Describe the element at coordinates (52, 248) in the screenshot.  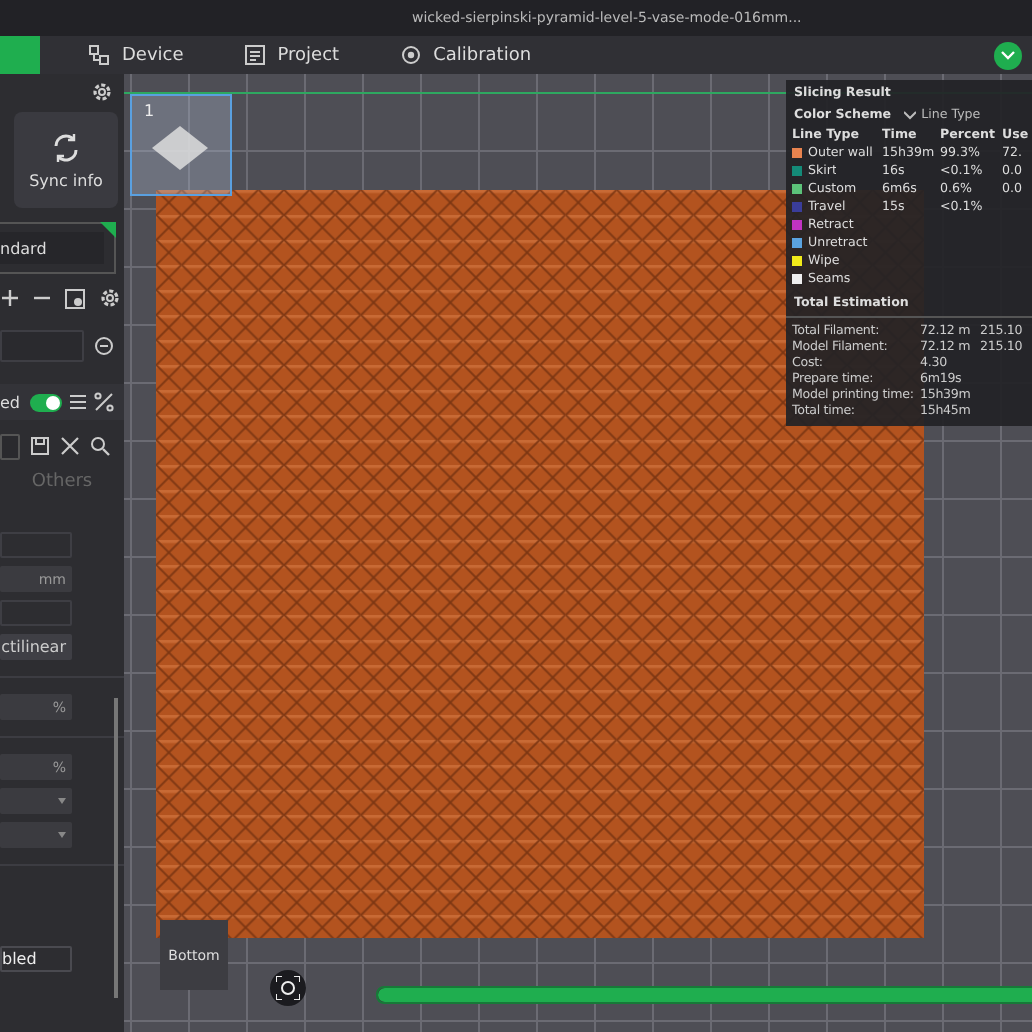
I see `preset-field: ndard` at that location.